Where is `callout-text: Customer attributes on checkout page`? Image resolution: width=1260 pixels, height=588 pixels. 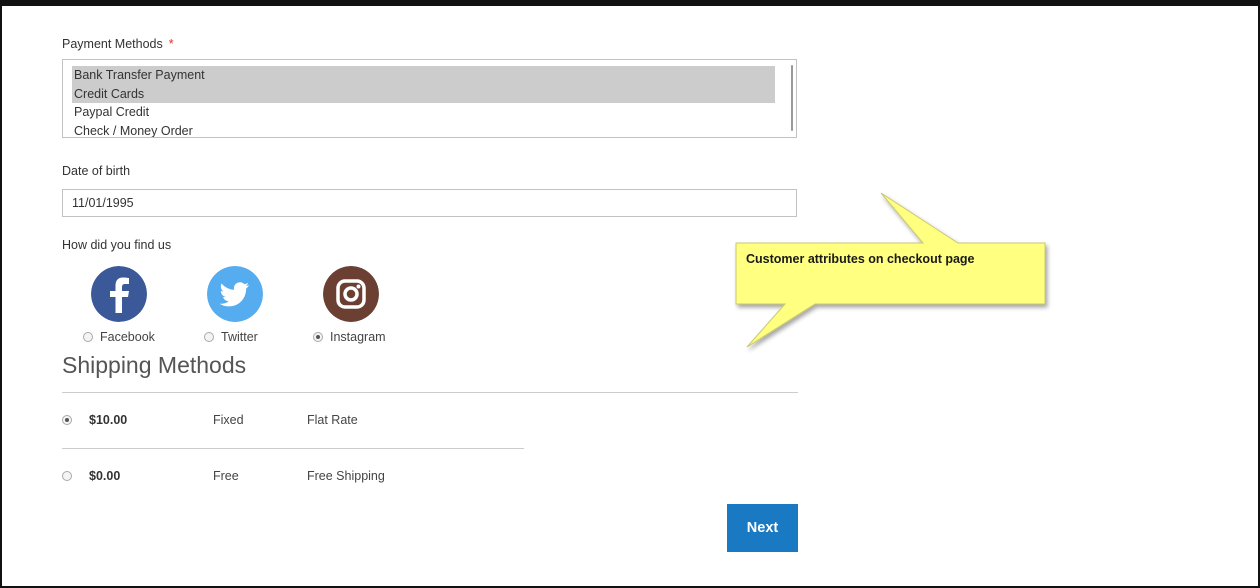 callout-text: Customer attributes on checkout page is located at coordinates (860, 259).